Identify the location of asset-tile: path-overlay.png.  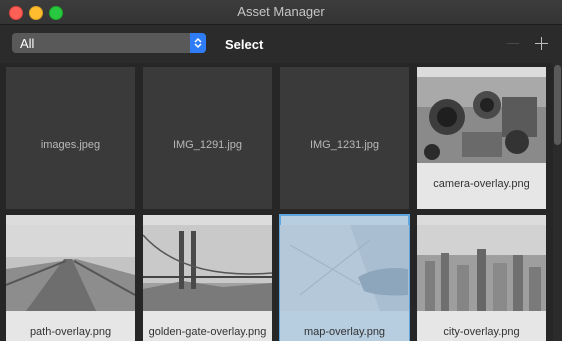
(70, 278).